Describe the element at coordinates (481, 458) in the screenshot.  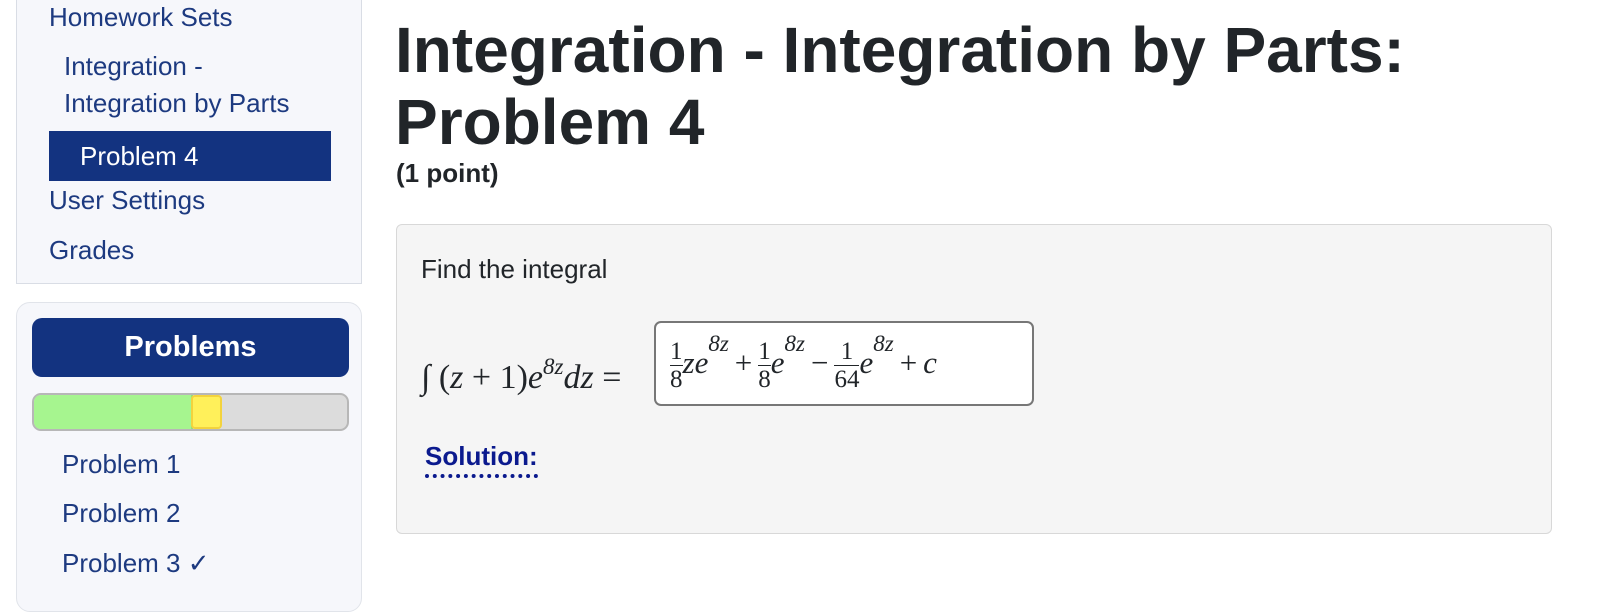
I see `solution-toggle: Solution:` at that location.